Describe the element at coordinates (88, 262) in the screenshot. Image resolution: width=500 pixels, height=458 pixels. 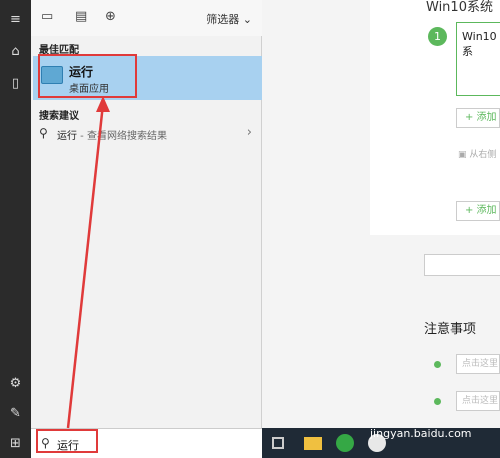
I see `annotation-arrow` at that location.